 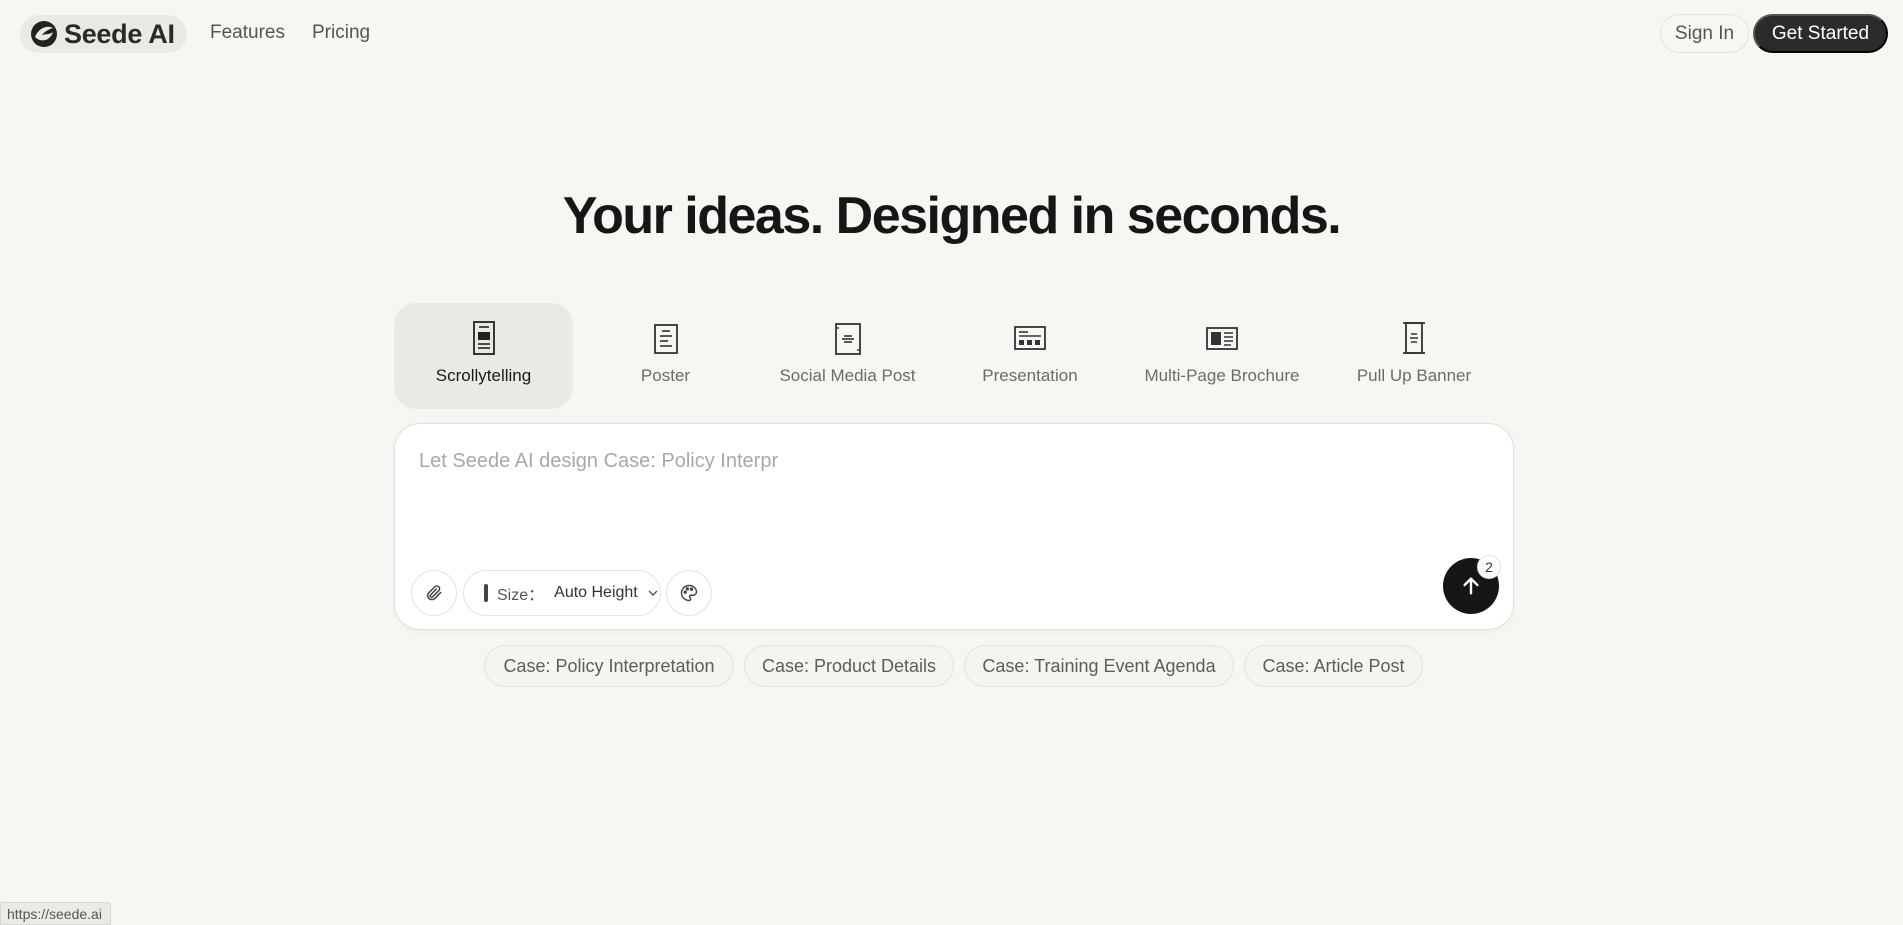 What do you see at coordinates (952, 216) in the screenshot?
I see `hero-title: Your ideas. Designed in seconds.` at bounding box center [952, 216].